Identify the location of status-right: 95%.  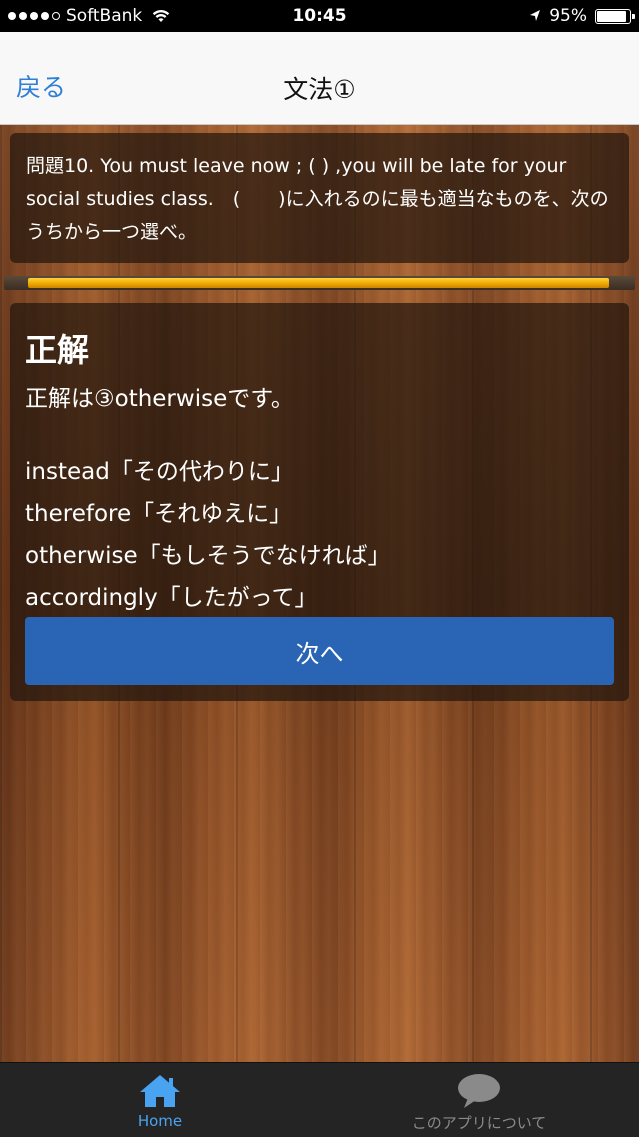
(582, 16).